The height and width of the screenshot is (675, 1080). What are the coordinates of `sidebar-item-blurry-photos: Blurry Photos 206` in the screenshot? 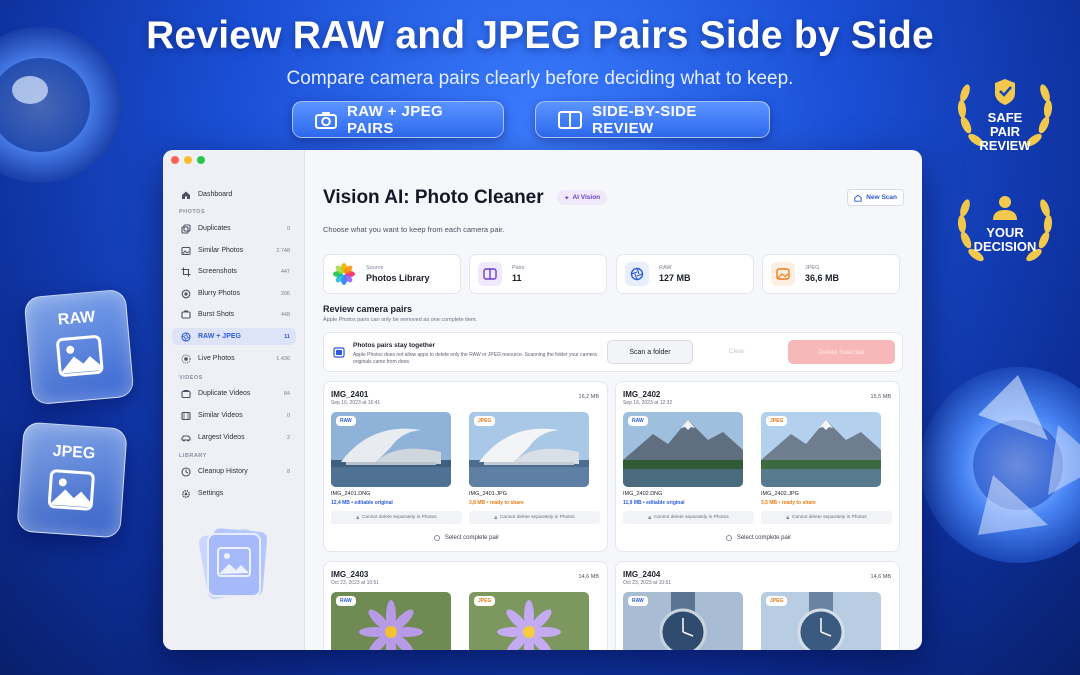 It's located at (234, 293).